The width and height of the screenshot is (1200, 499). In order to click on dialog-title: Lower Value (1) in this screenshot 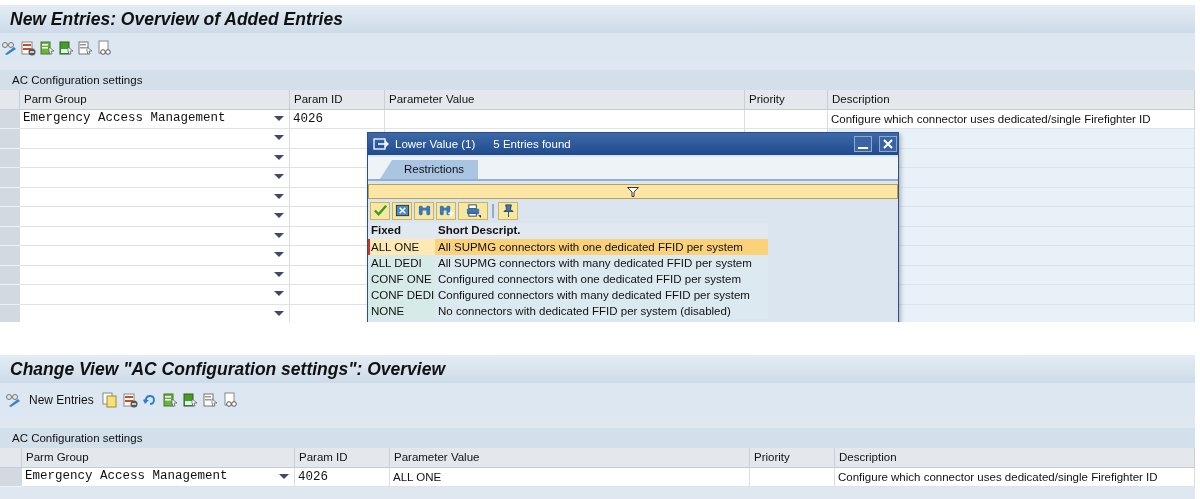, I will do `click(435, 144)`.